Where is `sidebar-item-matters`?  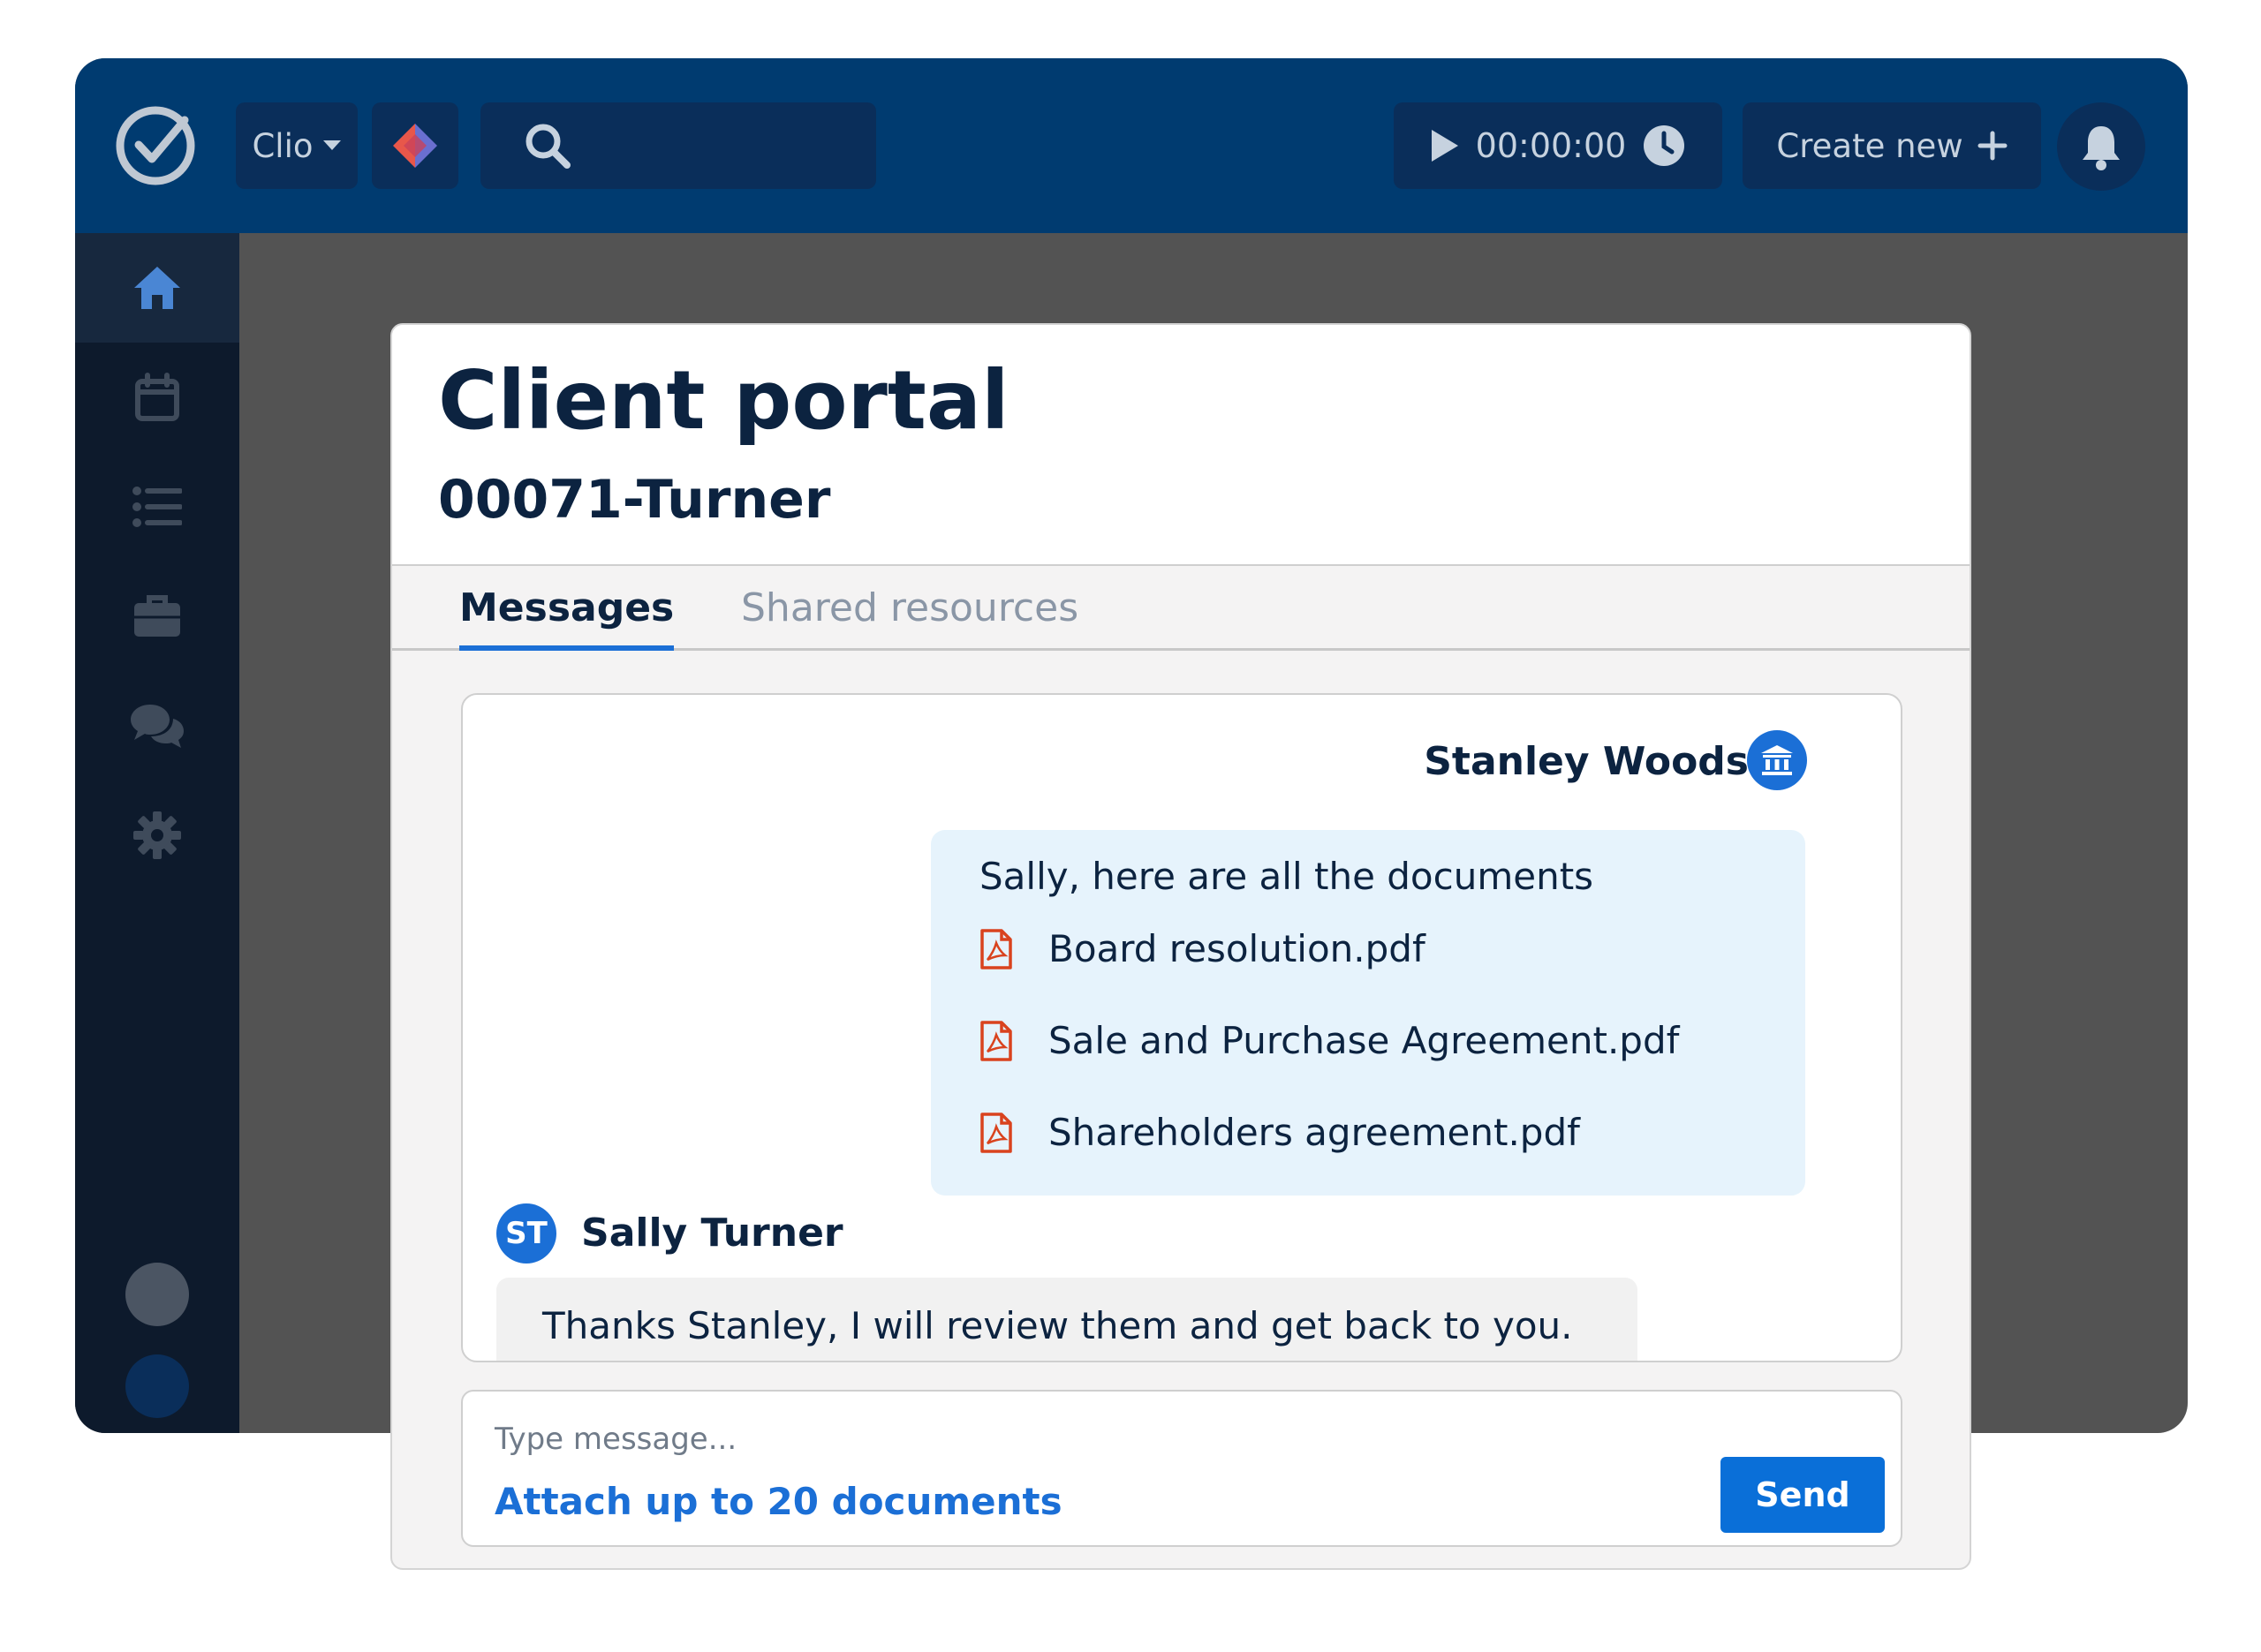 sidebar-item-matters is located at coordinates (157, 616).